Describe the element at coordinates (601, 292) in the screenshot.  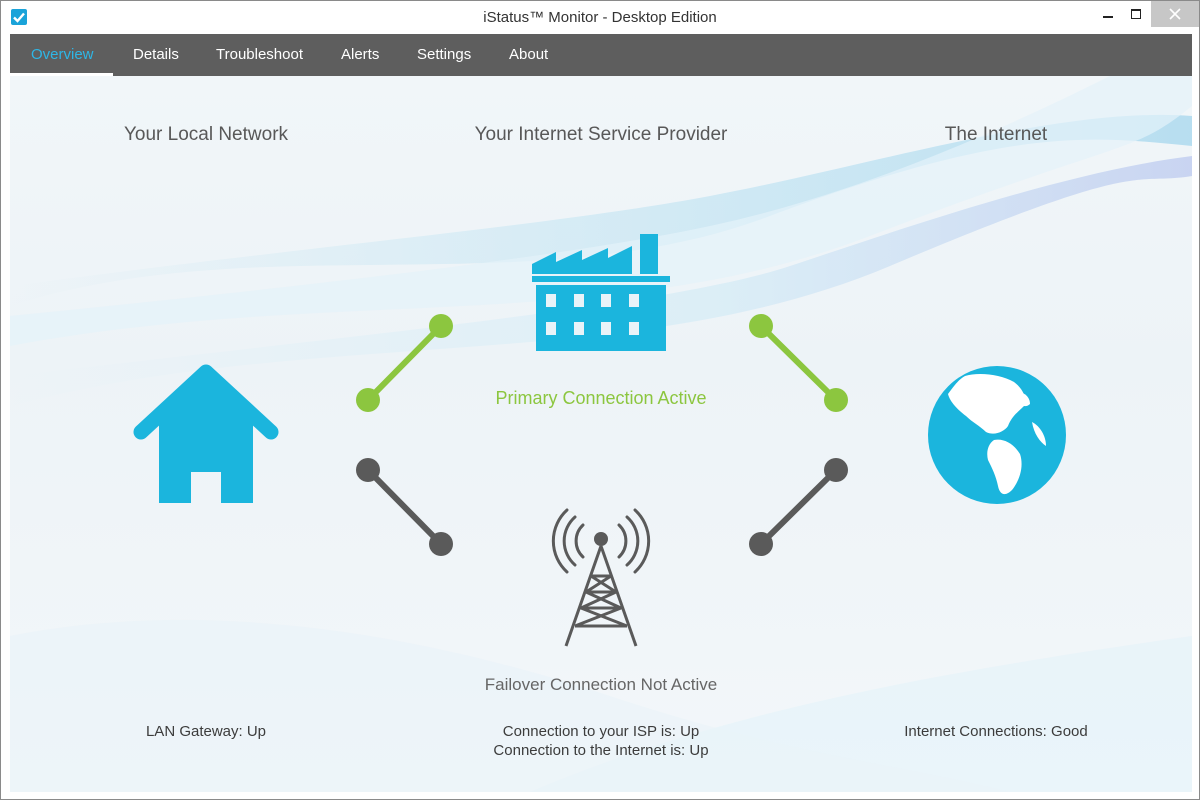
I see `factory-icon` at that location.